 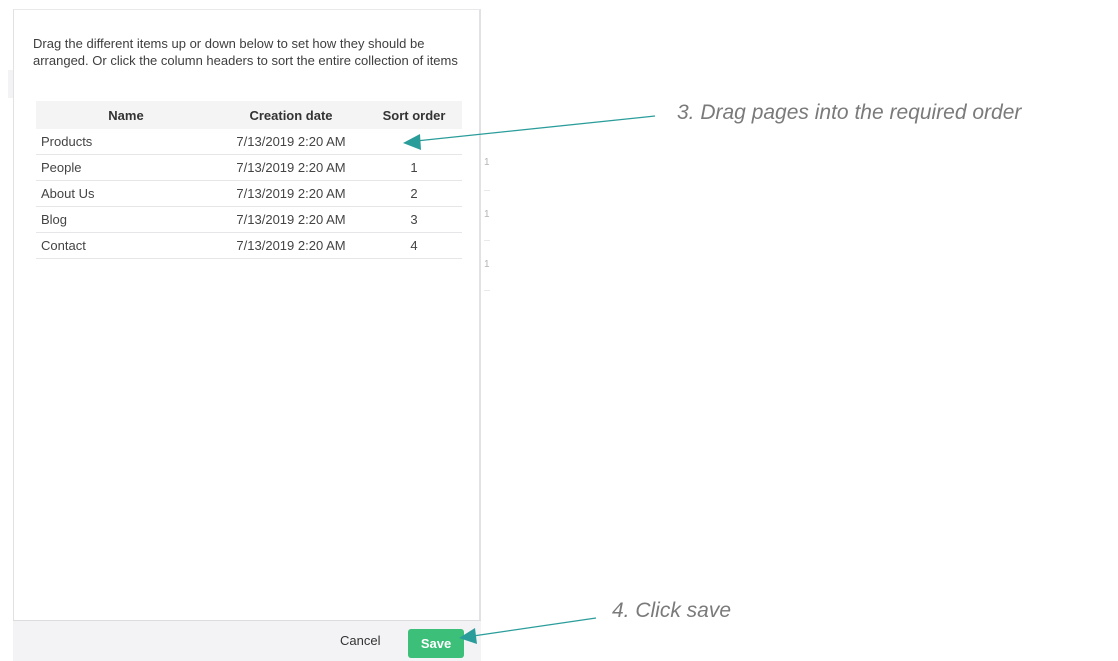 I want to click on row-sort-order, so click(x=414, y=142).